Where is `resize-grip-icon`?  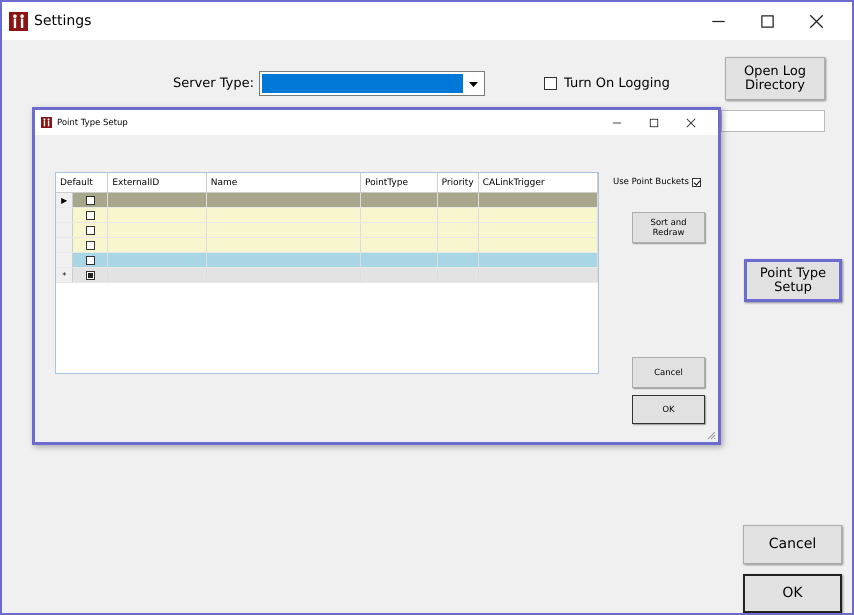 resize-grip-icon is located at coordinates (711, 435).